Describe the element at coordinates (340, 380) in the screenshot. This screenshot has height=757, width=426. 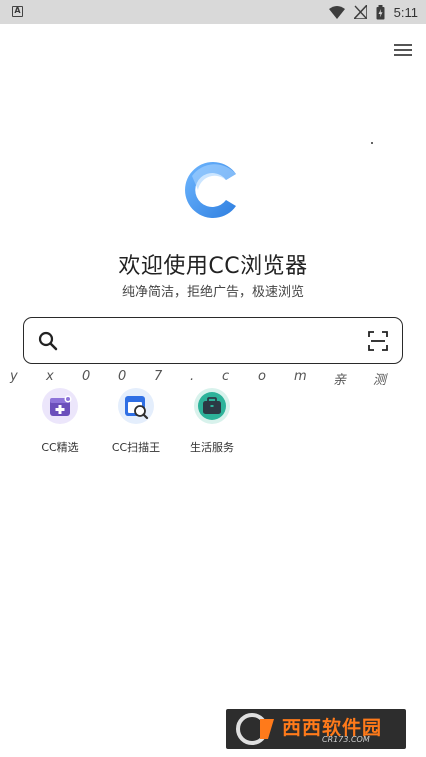
I see `watermark-char: 亲` at that location.